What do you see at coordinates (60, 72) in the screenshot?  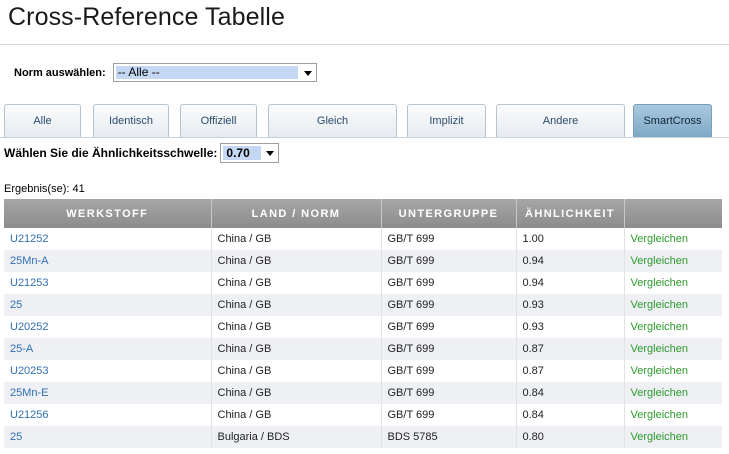 I see `norm-label: Norm auswählen:` at bounding box center [60, 72].